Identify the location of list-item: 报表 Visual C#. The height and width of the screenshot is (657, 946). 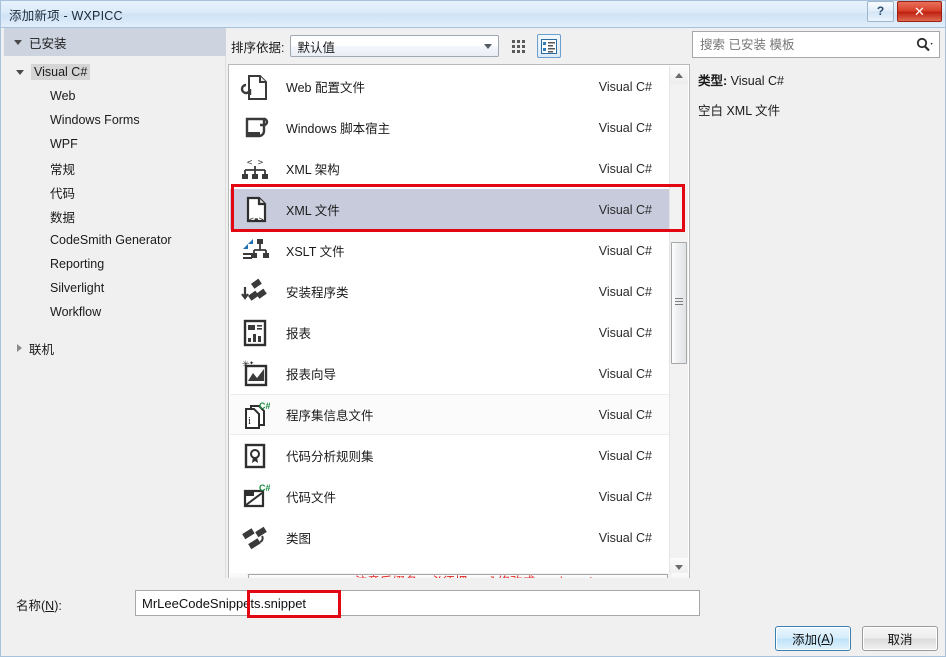
(450, 332).